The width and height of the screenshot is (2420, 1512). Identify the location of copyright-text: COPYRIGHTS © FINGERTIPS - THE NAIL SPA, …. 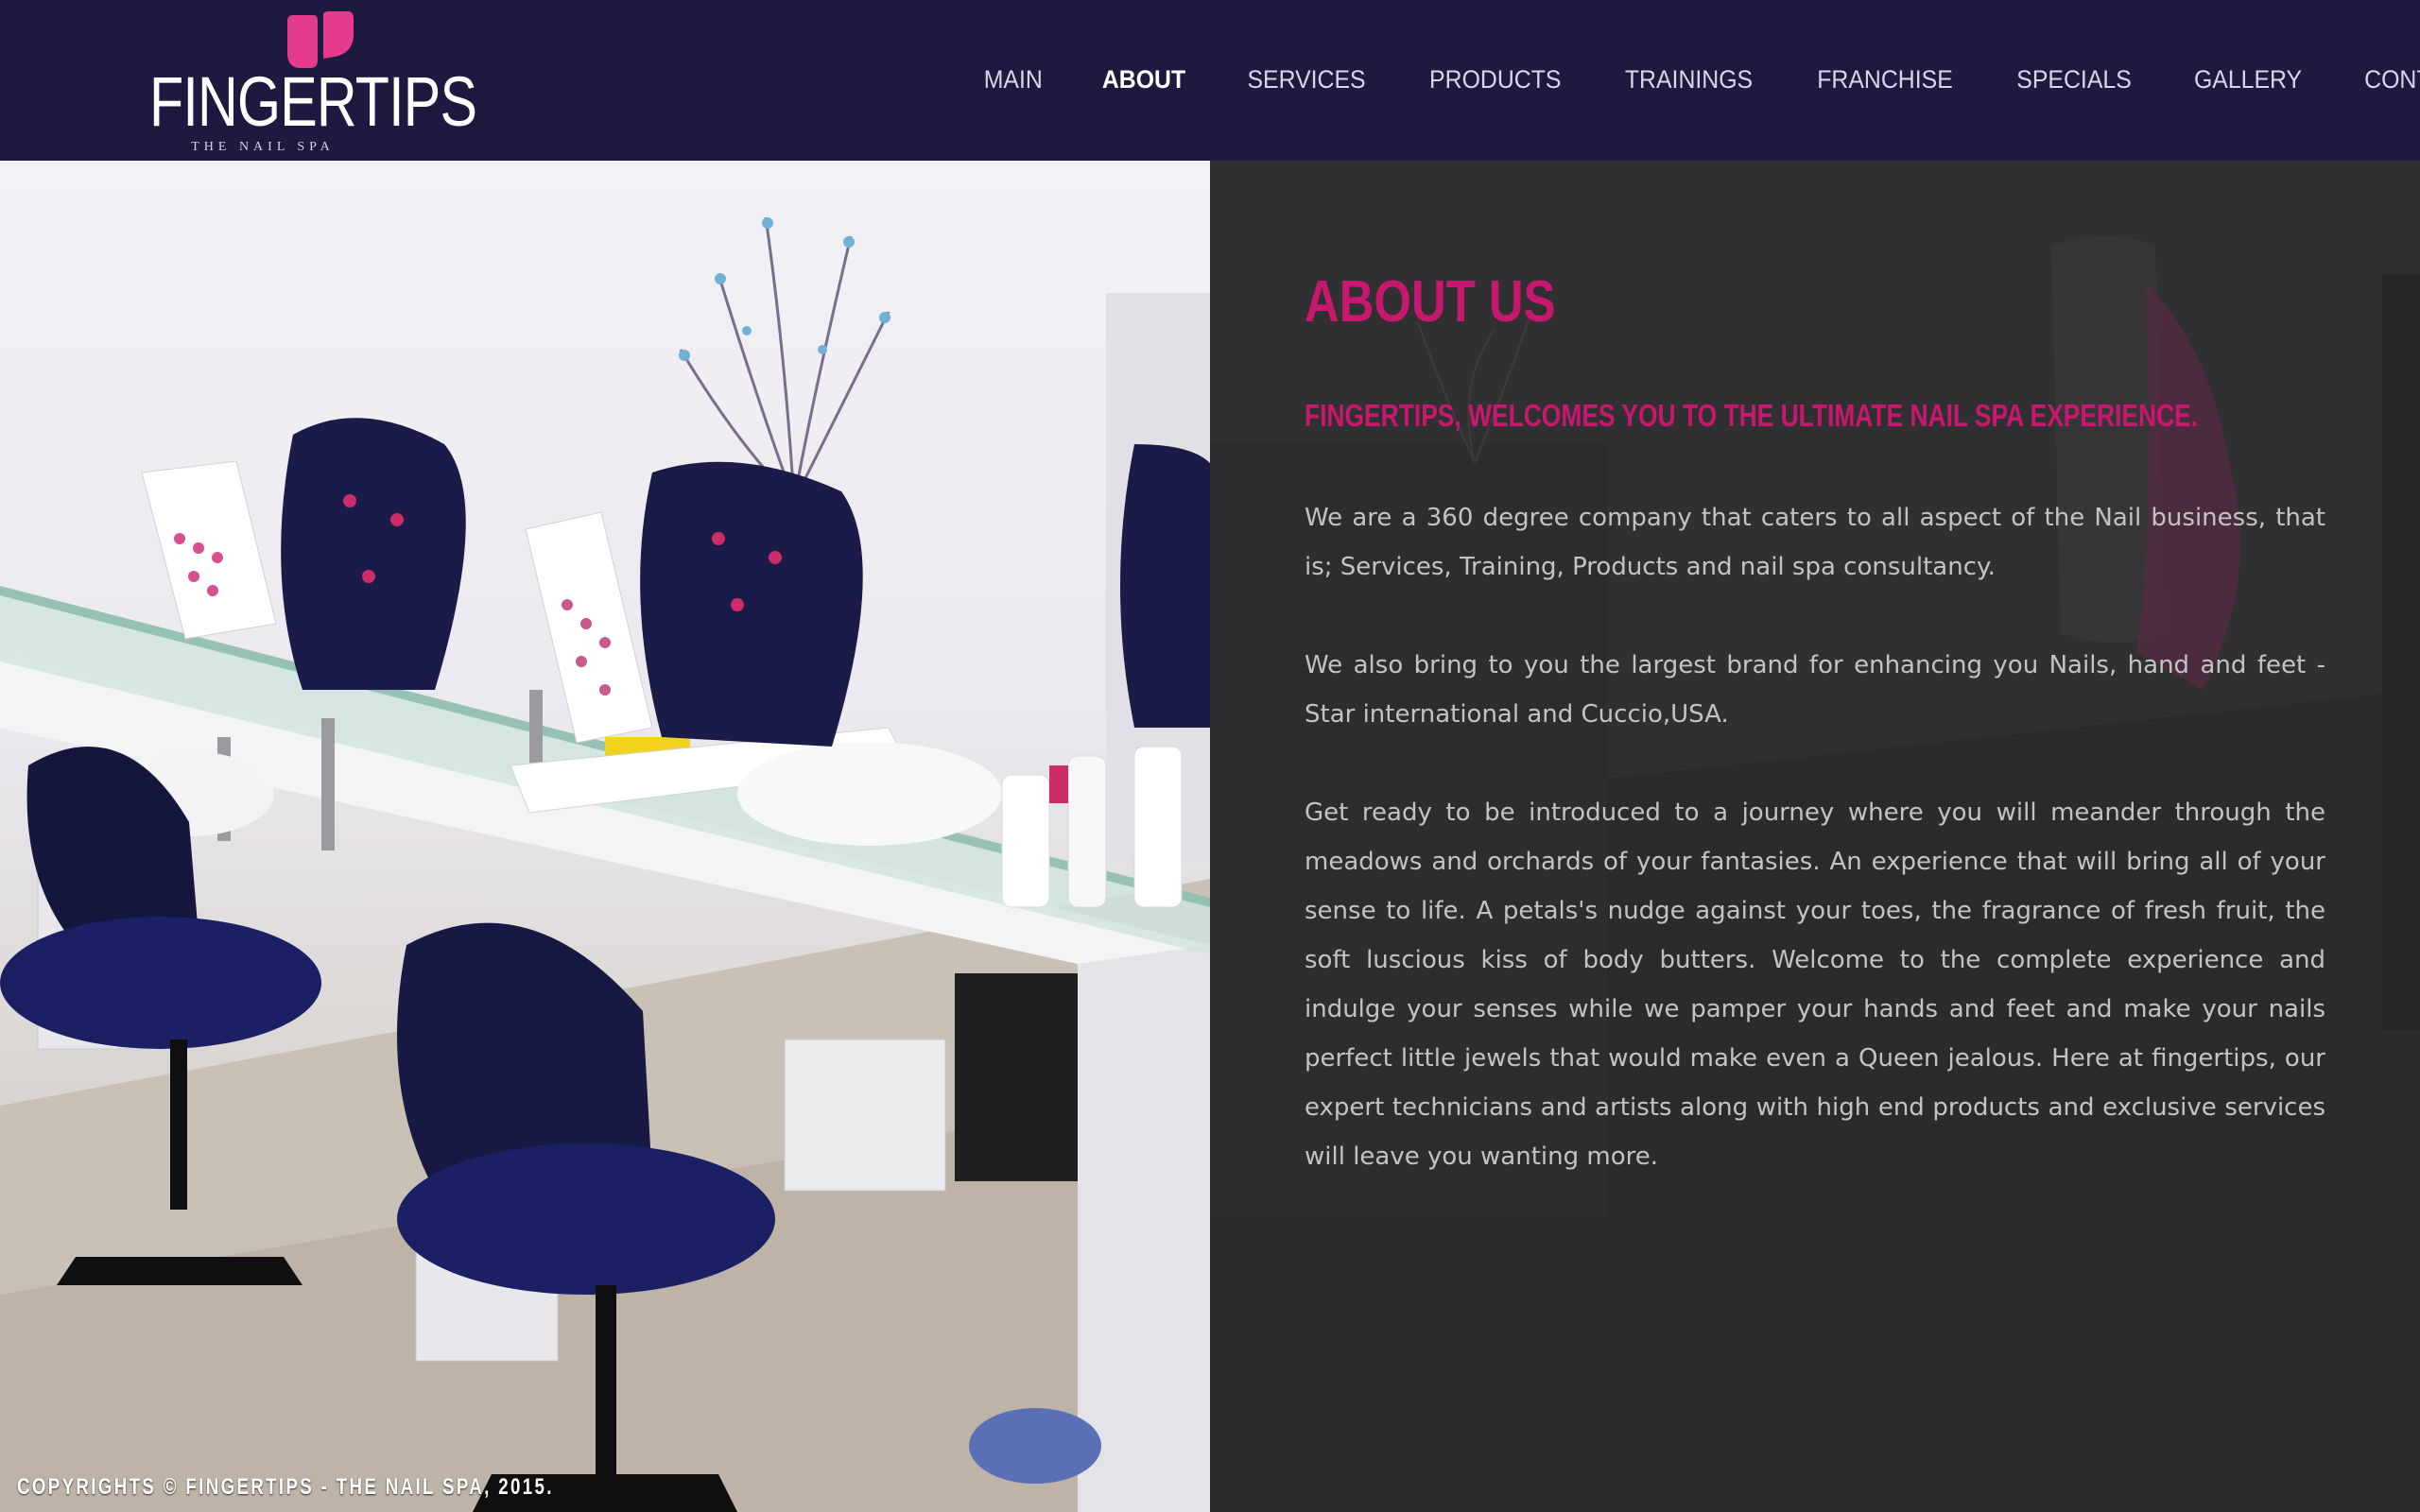
(286, 1487).